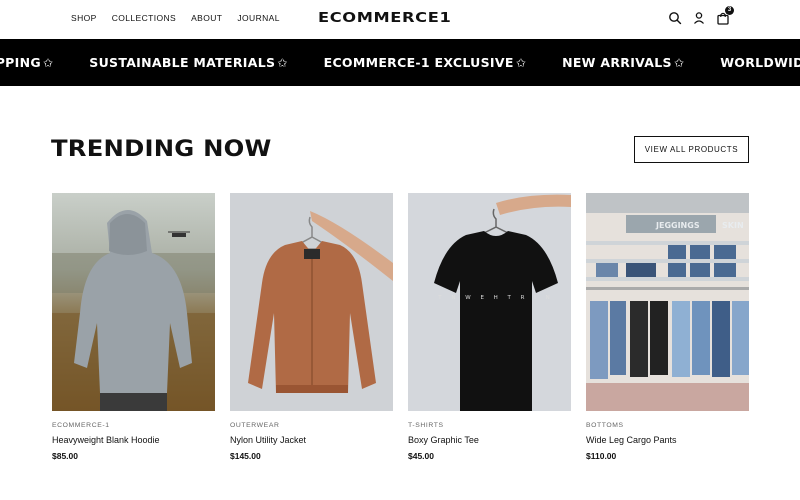 This screenshot has height=500, width=800. Describe the element at coordinates (733, 225) in the screenshot. I see `svg-text: SKIN` at that location.